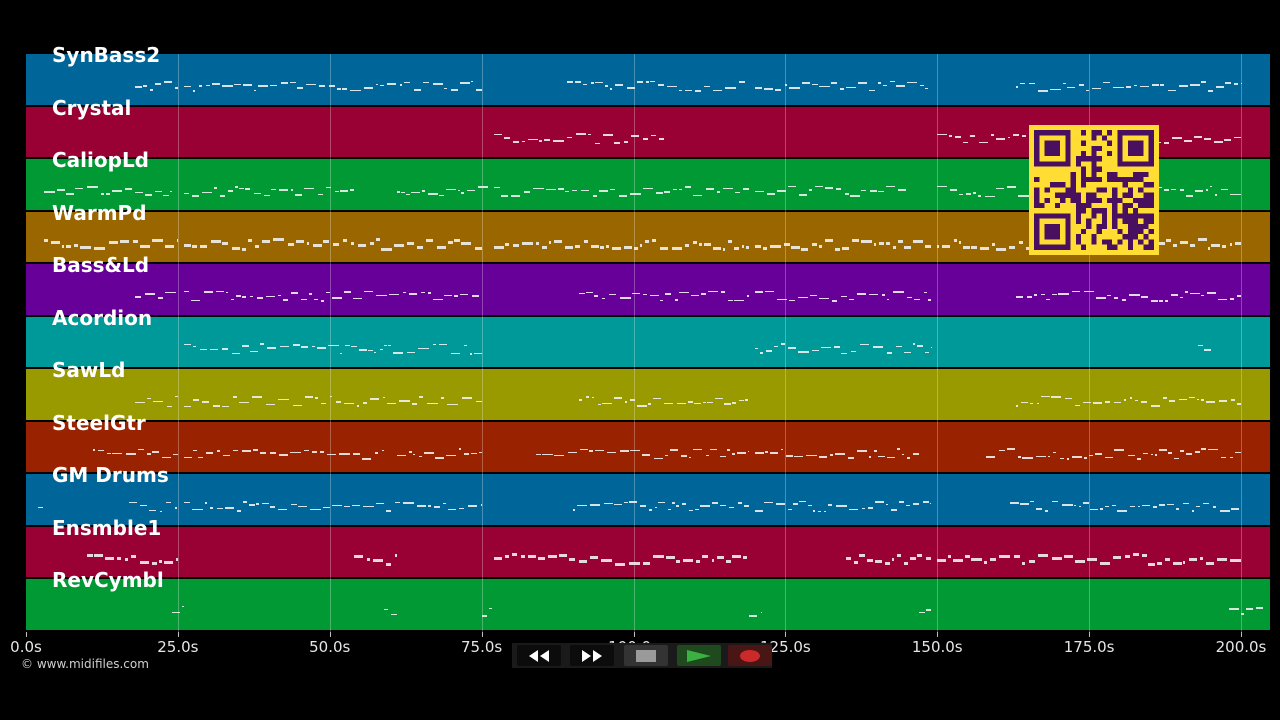  Describe the element at coordinates (1241, 647) in the screenshot. I see `tick-label: 200.0s` at that location.